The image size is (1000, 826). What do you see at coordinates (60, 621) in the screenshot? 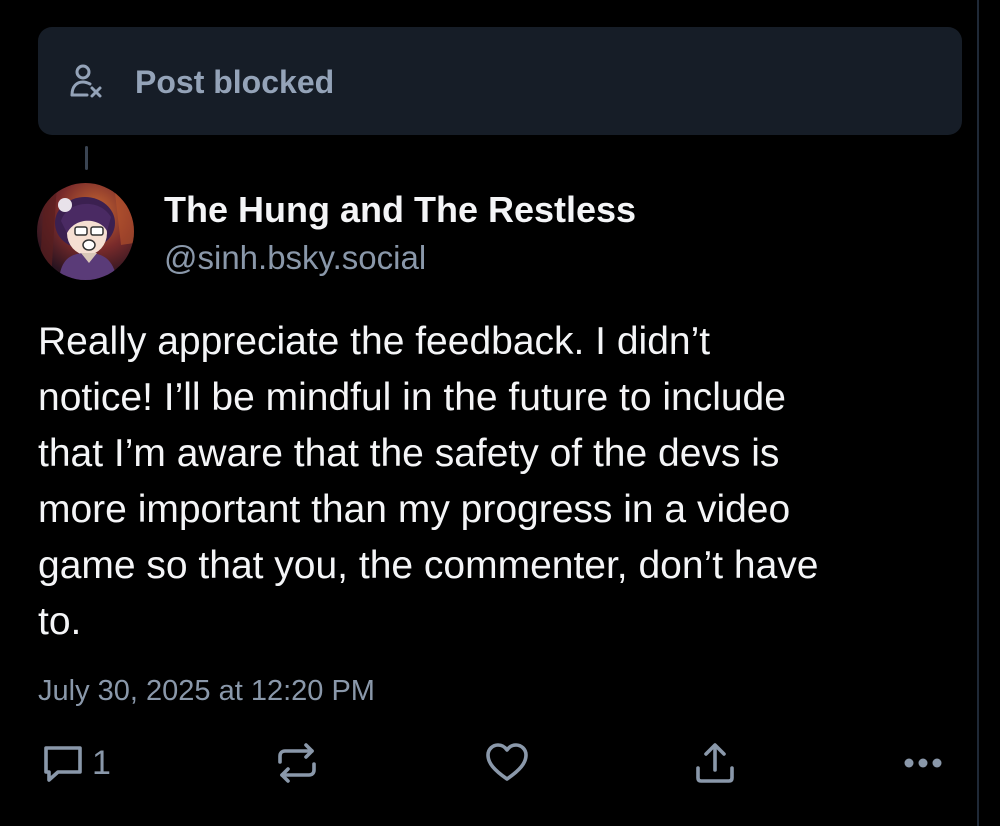
I see `post-text-line: to.` at bounding box center [60, 621].